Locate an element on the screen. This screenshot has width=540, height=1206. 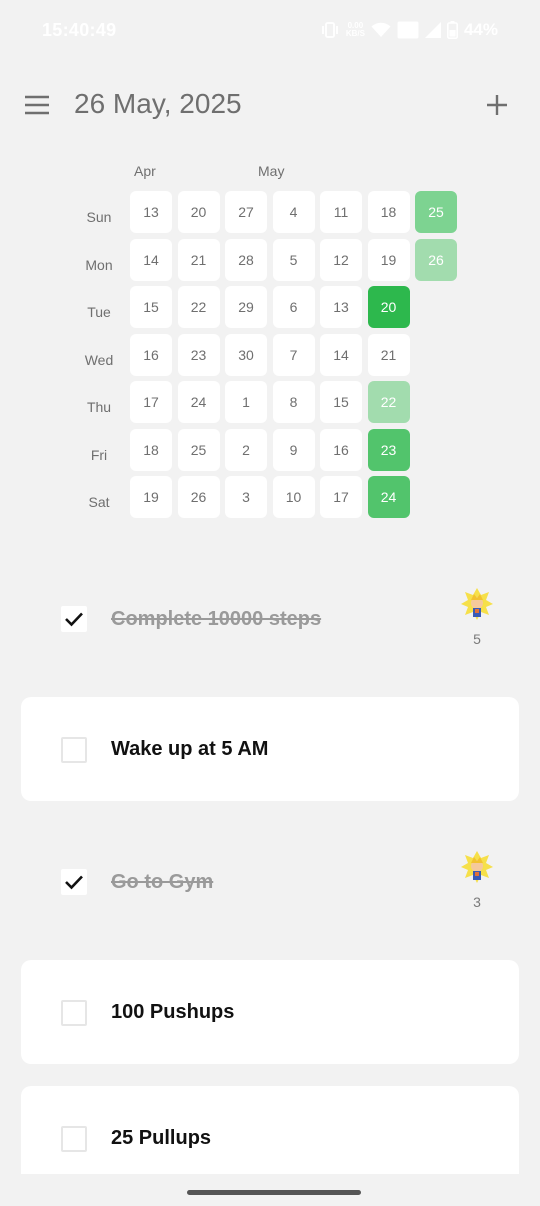
habit-row-wake-up: Wake up at 5 AM is located at coordinates (270, 749).